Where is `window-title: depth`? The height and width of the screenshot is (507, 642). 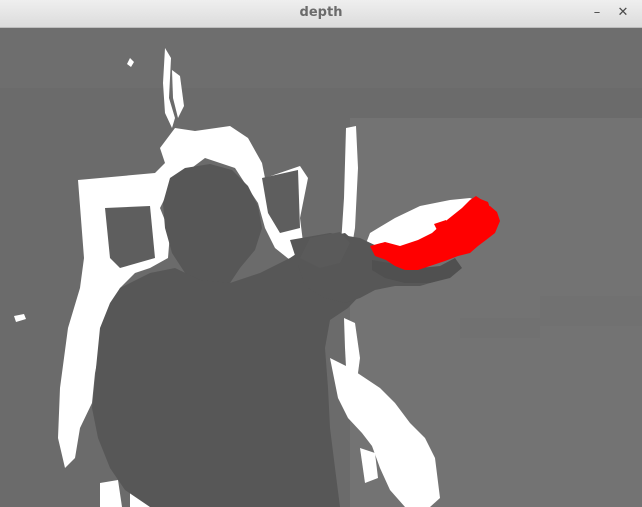
window-title: depth is located at coordinates (321, 12).